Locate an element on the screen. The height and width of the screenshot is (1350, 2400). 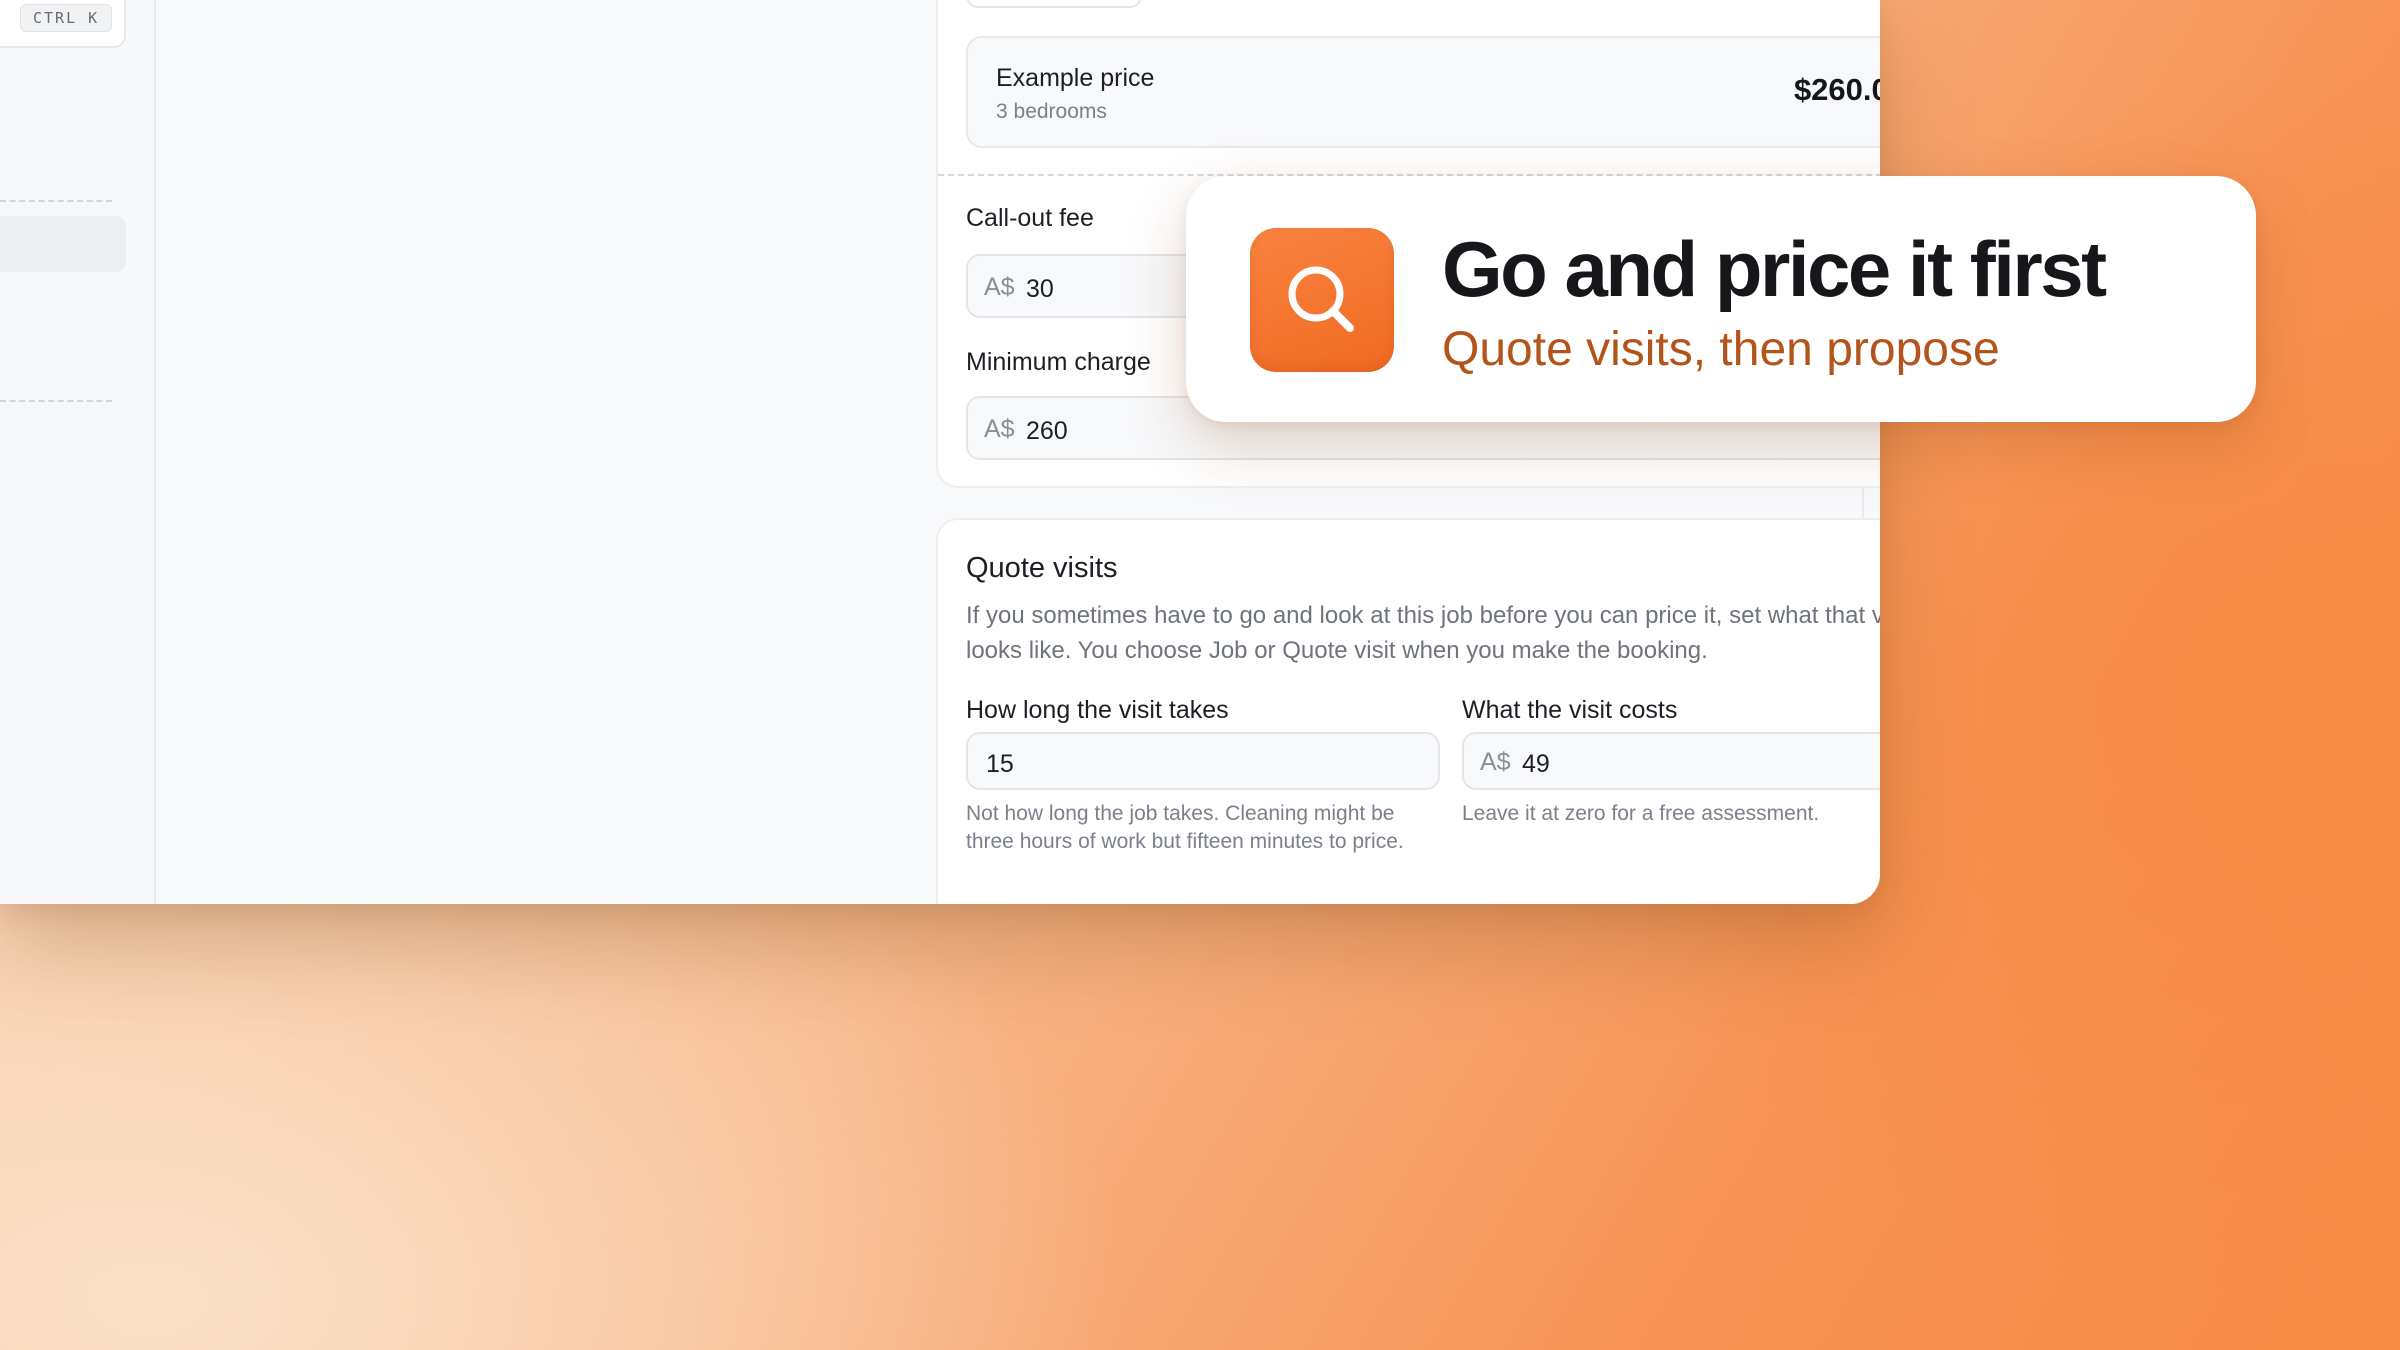
visit-cost-value: 49 is located at coordinates (1536, 764).